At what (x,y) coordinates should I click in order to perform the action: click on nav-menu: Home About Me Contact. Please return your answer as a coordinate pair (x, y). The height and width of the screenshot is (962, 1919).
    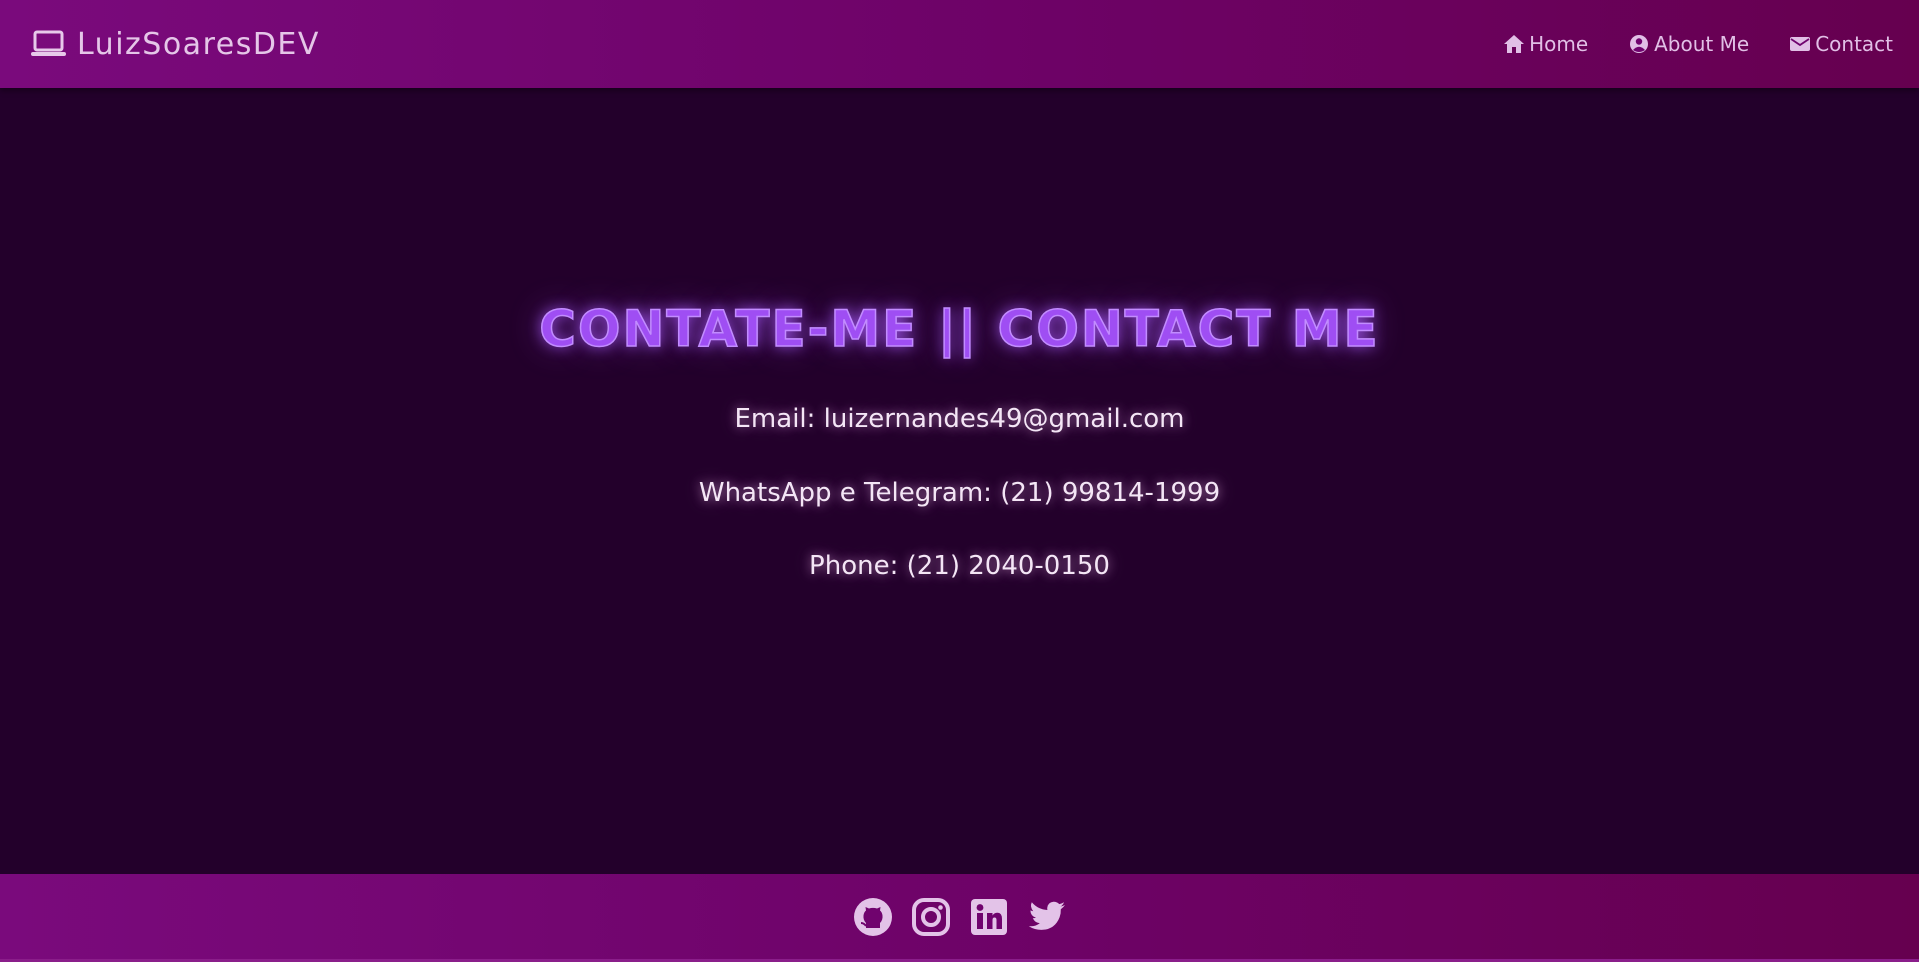
    Looking at the image, I should click on (1698, 44).